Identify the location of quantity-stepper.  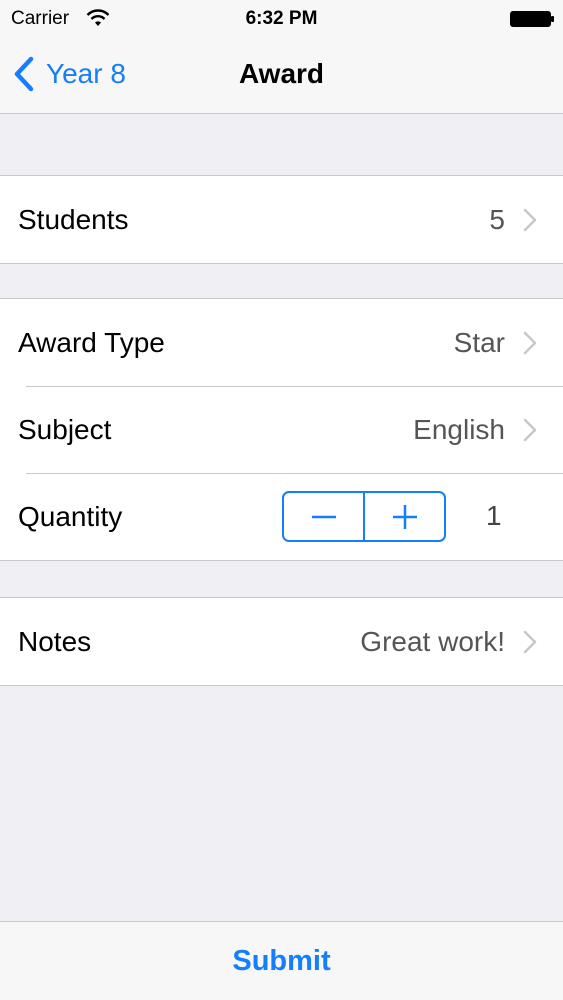
(364, 516).